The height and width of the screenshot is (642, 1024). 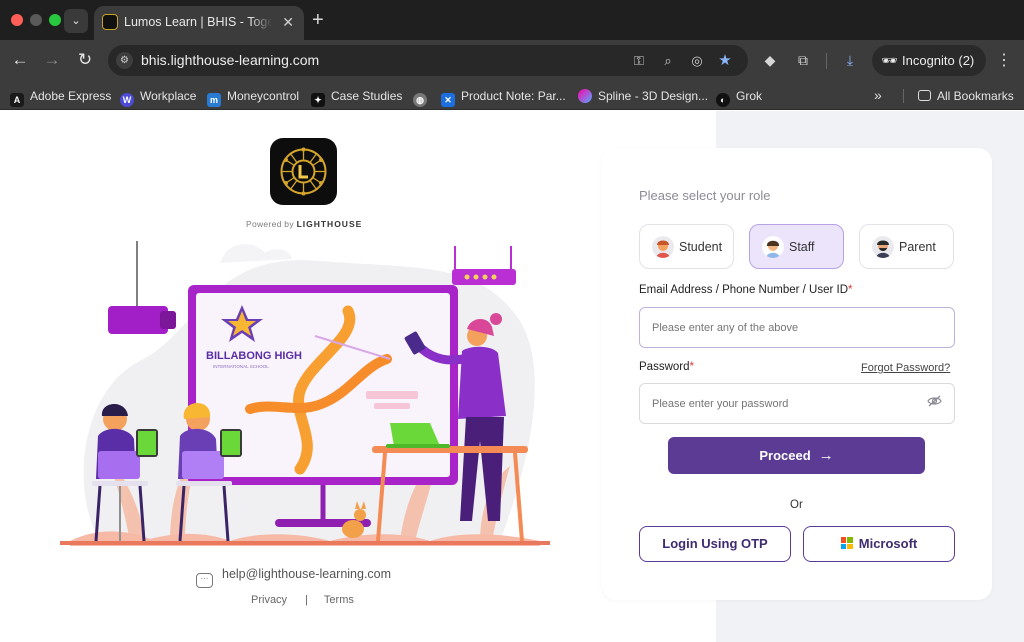 What do you see at coordinates (803, 60) in the screenshot?
I see `puzzle-extensions-icon: ⧉` at bounding box center [803, 60].